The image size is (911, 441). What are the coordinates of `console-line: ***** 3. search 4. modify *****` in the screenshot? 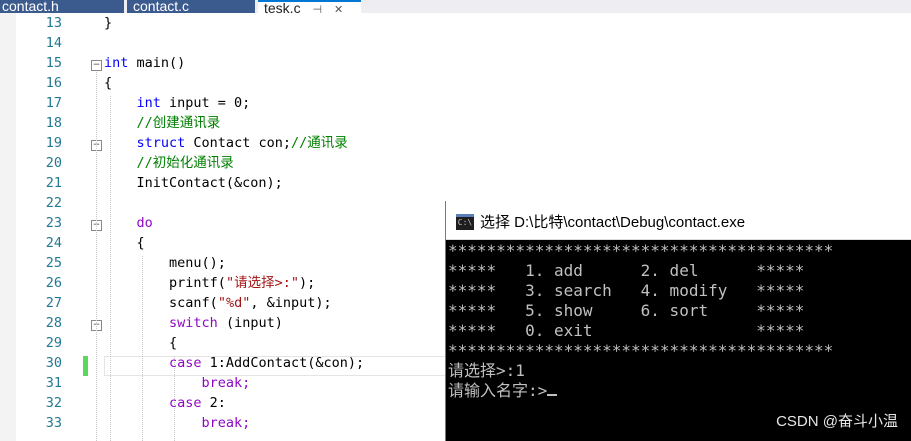 It's located at (626, 290).